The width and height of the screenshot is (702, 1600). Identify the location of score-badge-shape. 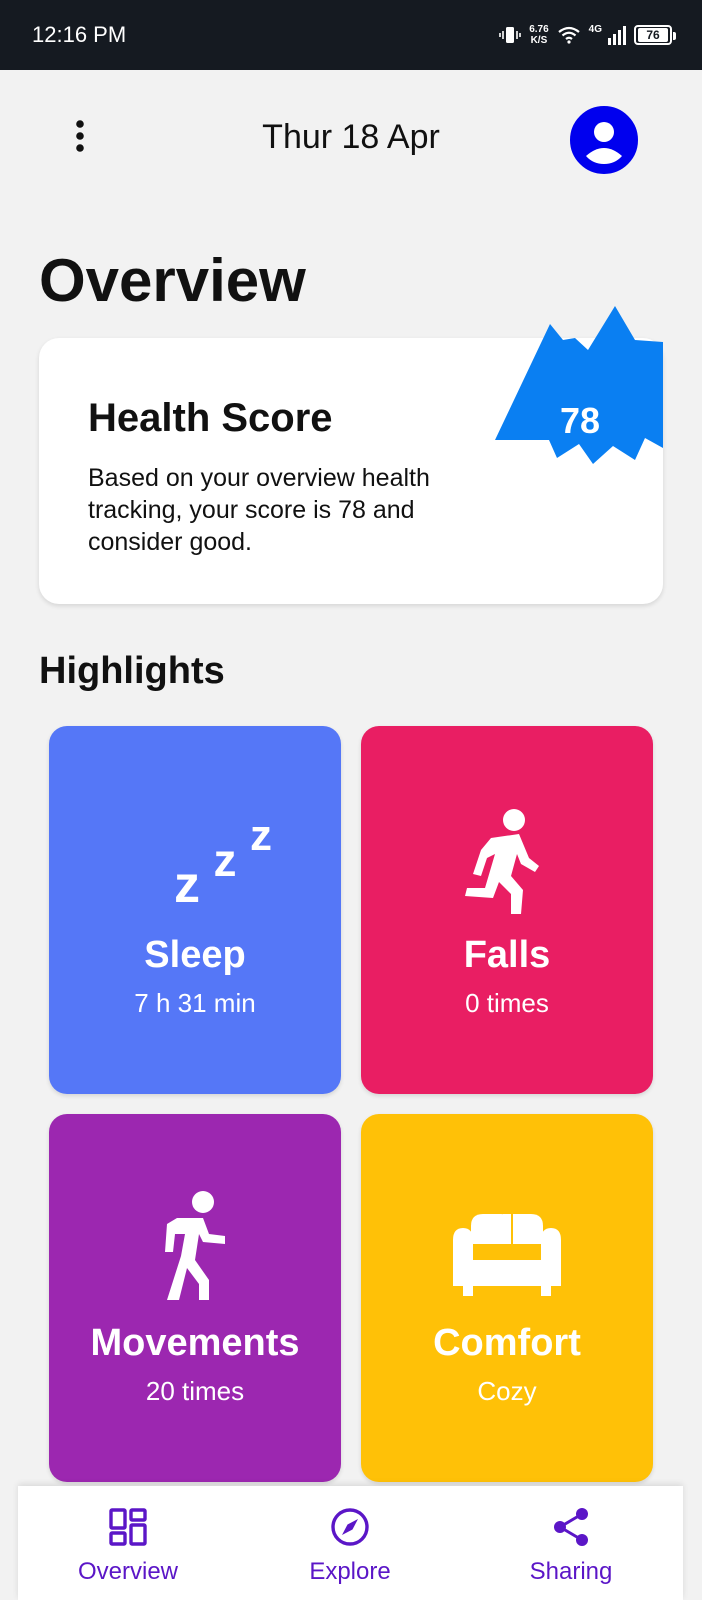
(579, 385).